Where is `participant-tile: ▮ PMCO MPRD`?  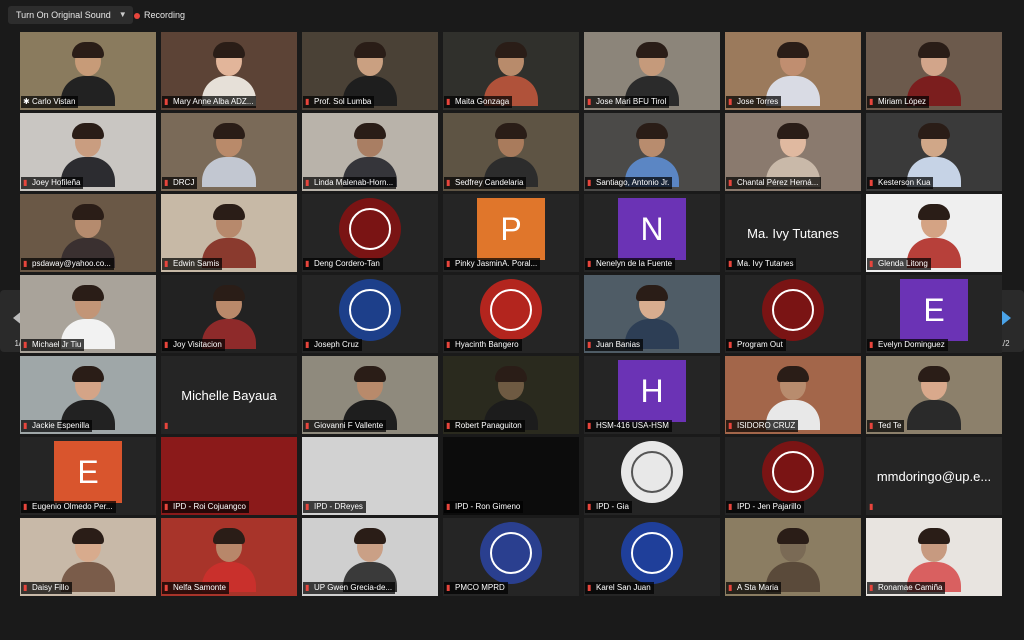 participant-tile: ▮ PMCO MPRD is located at coordinates (511, 557).